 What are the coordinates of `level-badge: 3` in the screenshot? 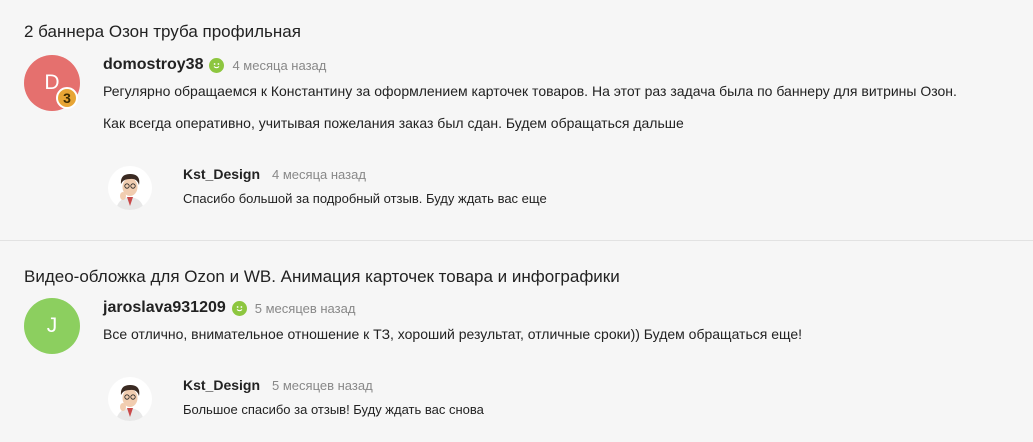 It's located at (67, 98).